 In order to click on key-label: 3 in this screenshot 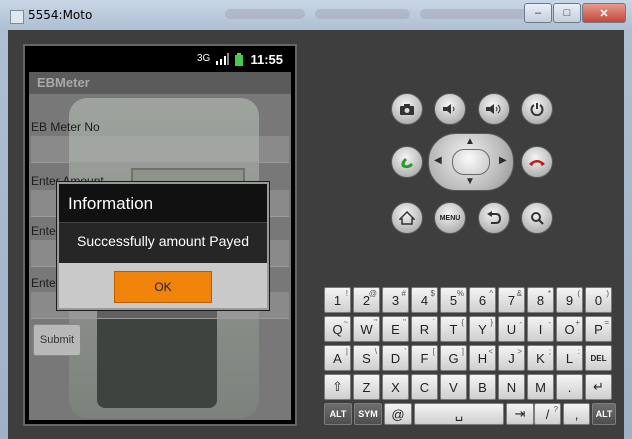, I will do `click(395, 300)`.